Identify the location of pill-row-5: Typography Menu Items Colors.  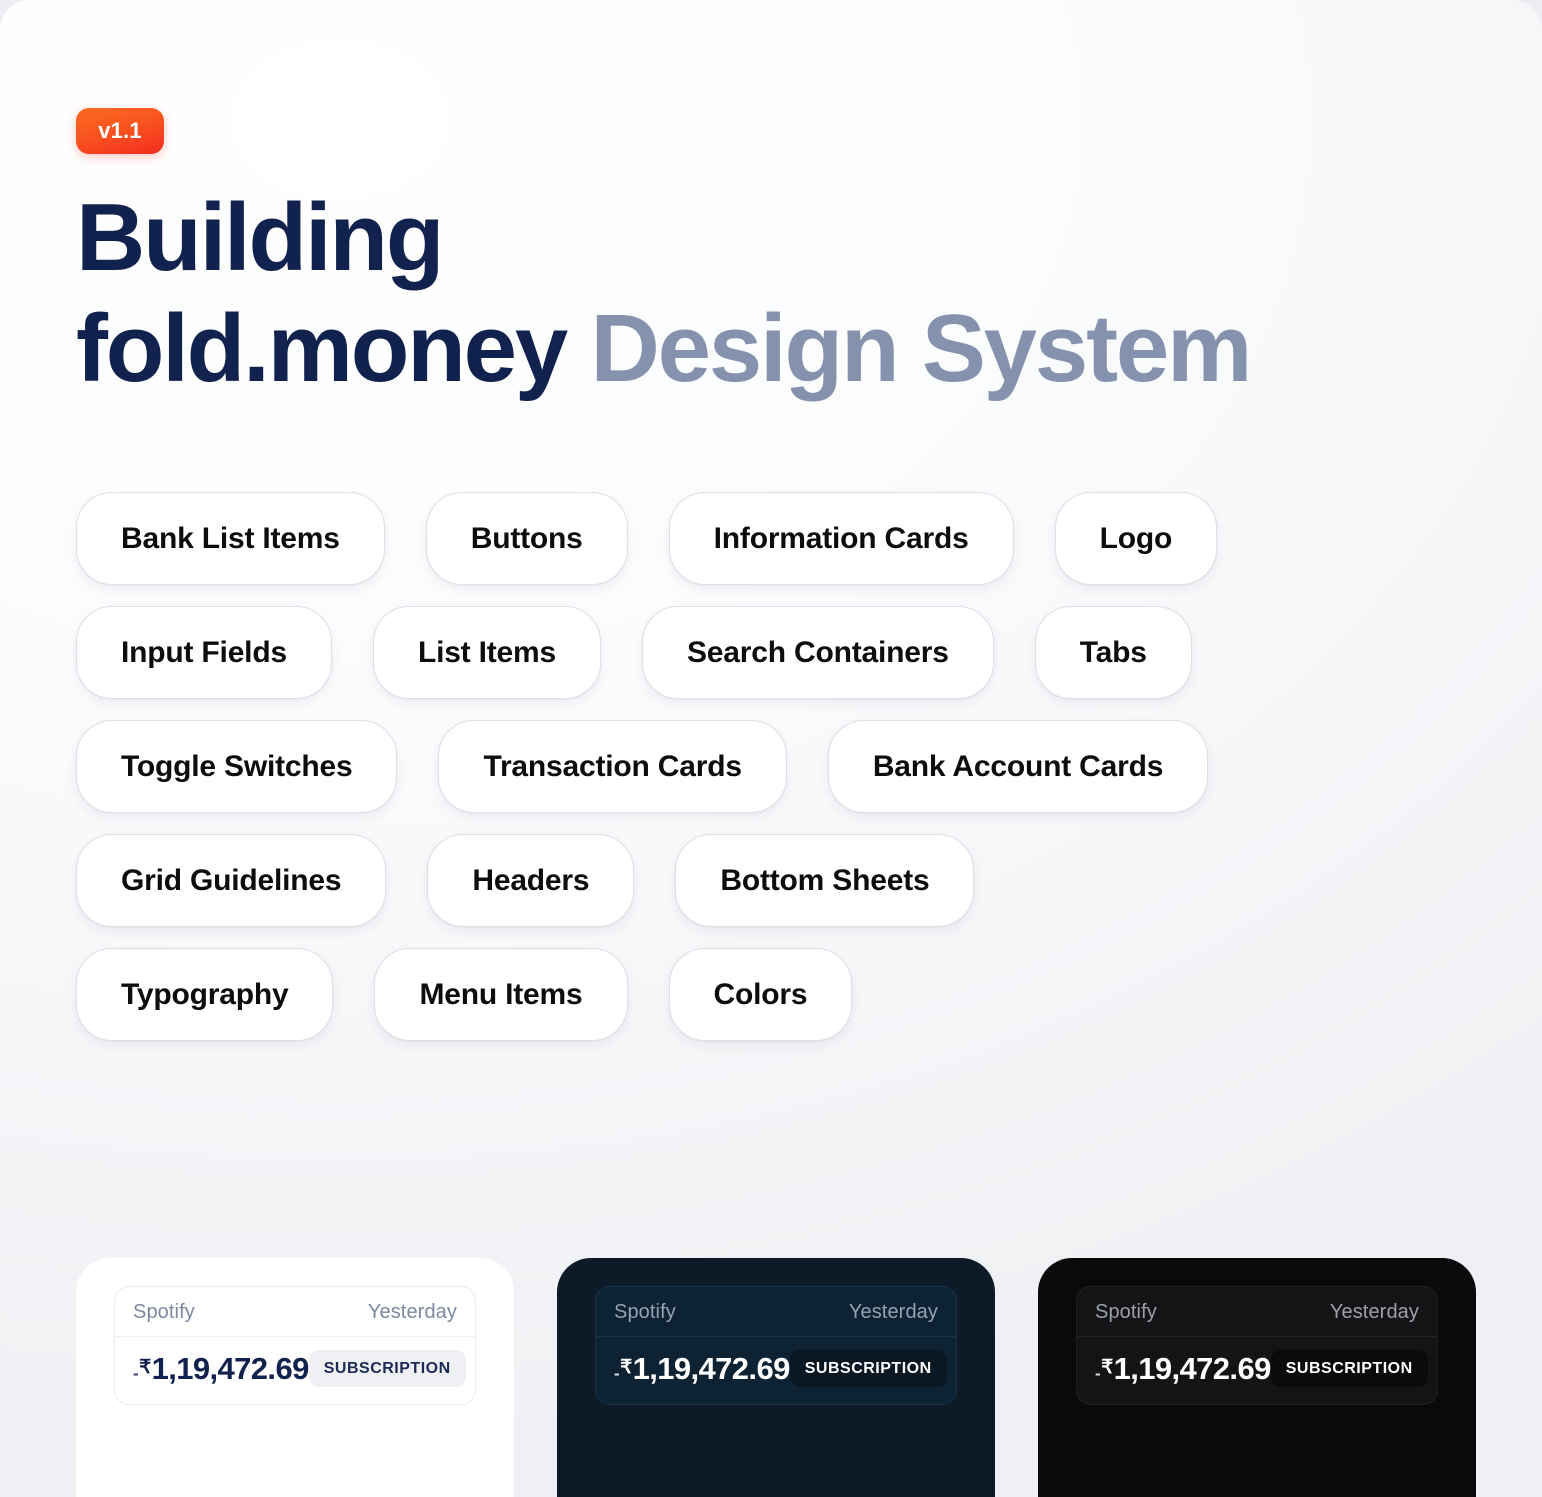
(776, 994).